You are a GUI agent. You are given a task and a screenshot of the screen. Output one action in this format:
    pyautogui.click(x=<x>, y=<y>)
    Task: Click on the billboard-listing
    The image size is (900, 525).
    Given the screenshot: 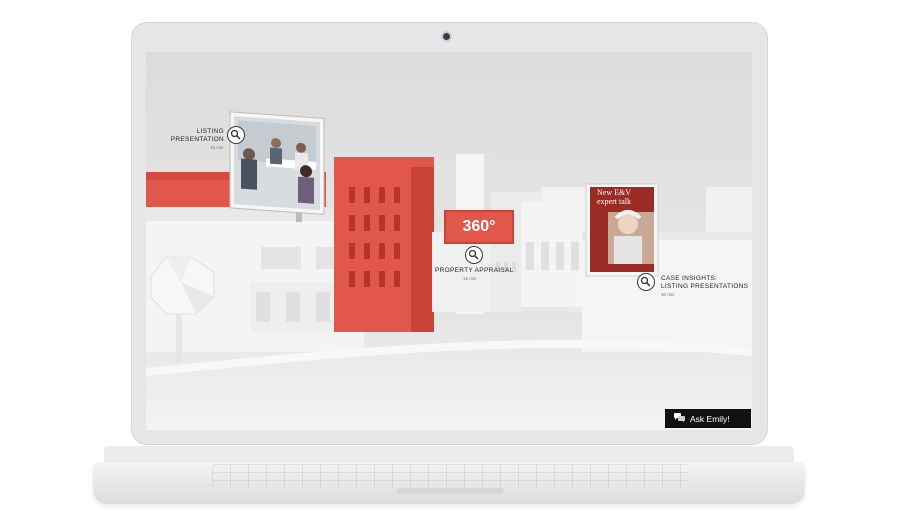 What is the action you would take?
    pyautogui.click(x=277, y=166)
    